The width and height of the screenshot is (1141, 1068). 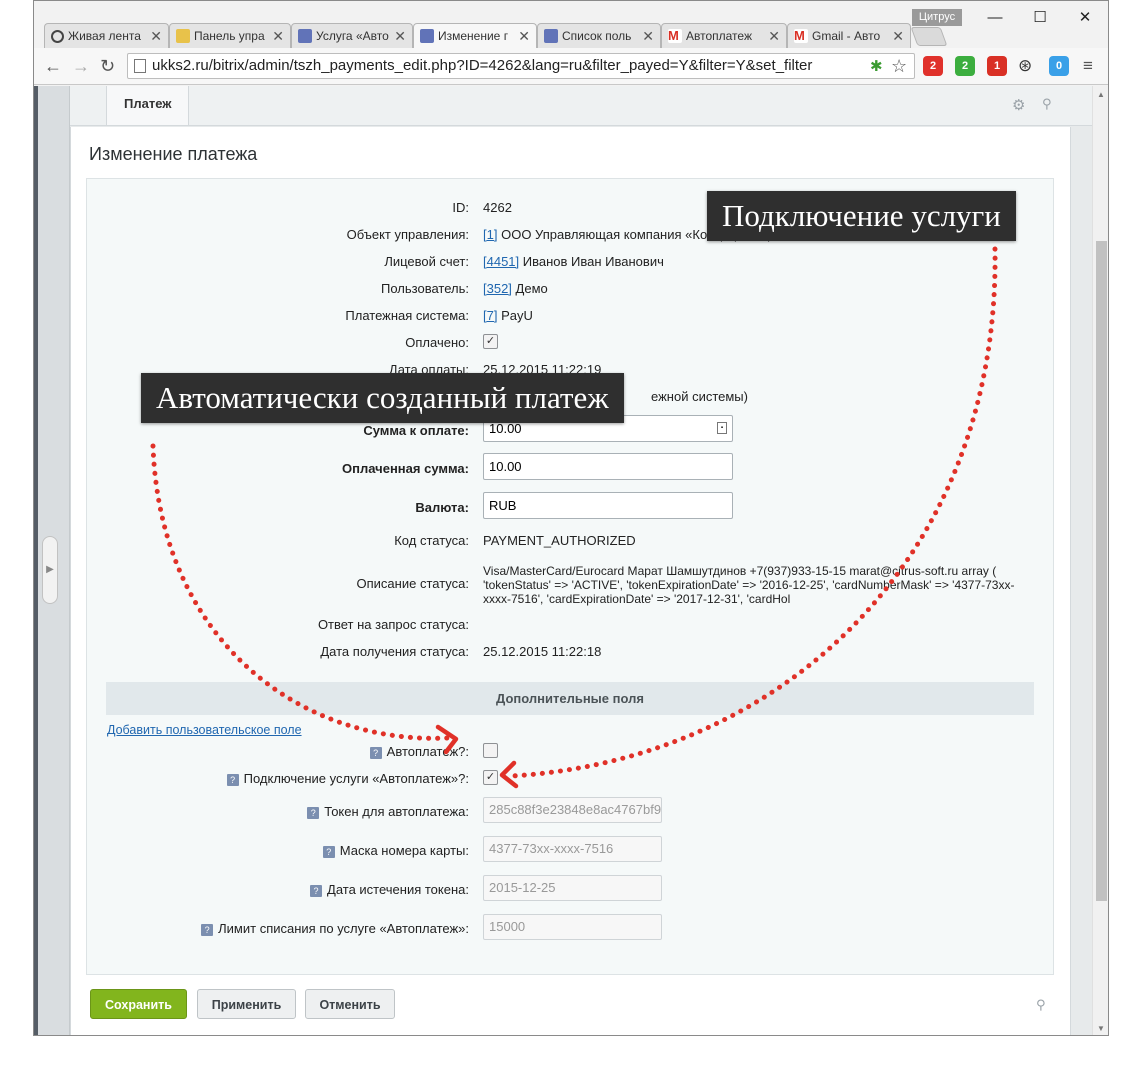 I want to click on status-date-value: 25.12.2015 11:22:18, so click(x=542, y=651).